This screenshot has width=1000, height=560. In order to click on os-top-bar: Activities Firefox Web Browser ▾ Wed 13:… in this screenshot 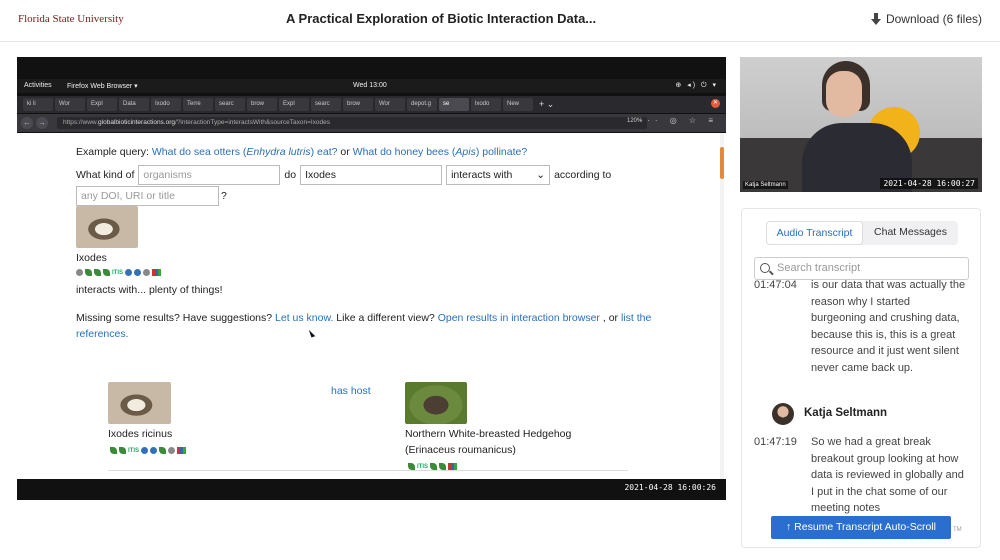, I will do `click(371, 86)`.